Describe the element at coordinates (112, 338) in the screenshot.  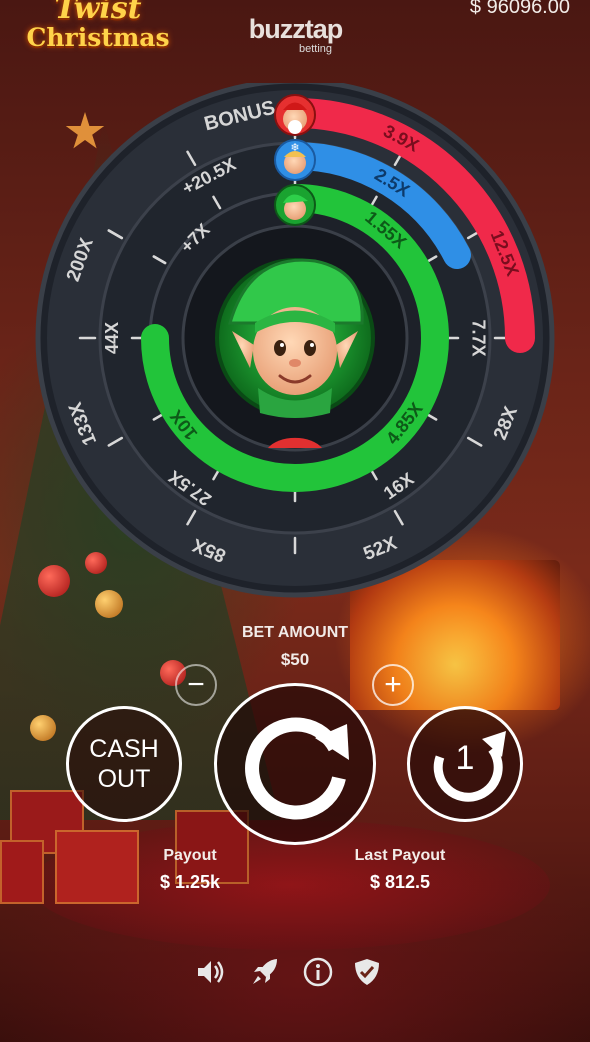
I see `wheel-label: 44X` at that location.